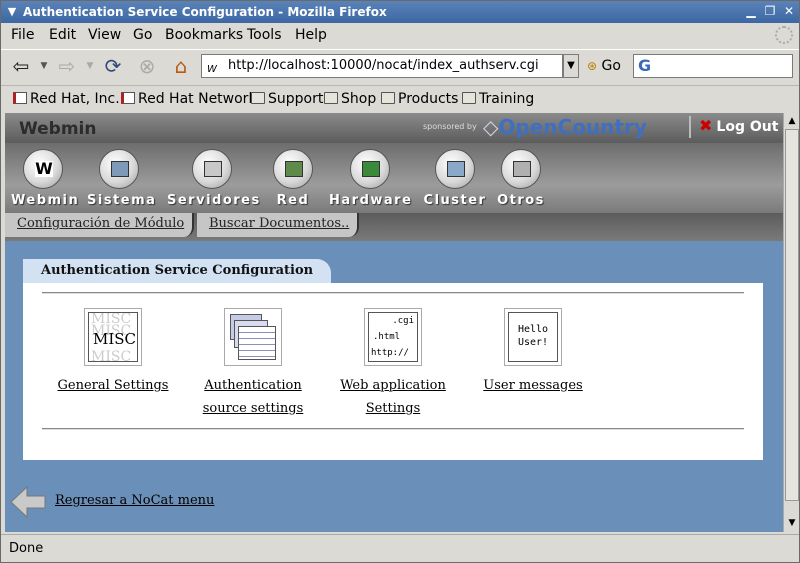  I want to click on bookmark-redhat-network: Red Hat Network, so click(189, 99).